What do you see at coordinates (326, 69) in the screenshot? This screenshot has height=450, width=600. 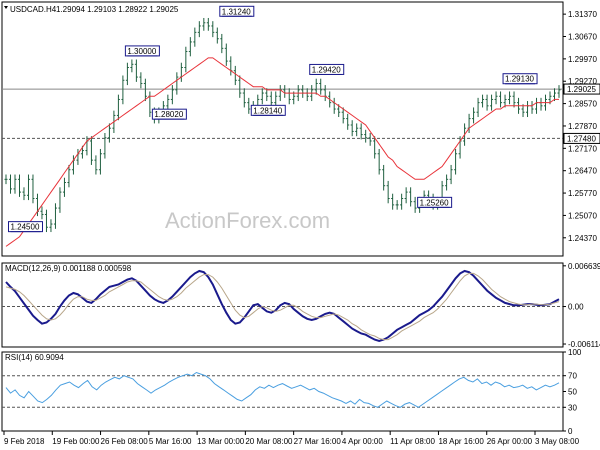 I see `price-annotation-label: 1.29420` at bounding box center [326, 69].